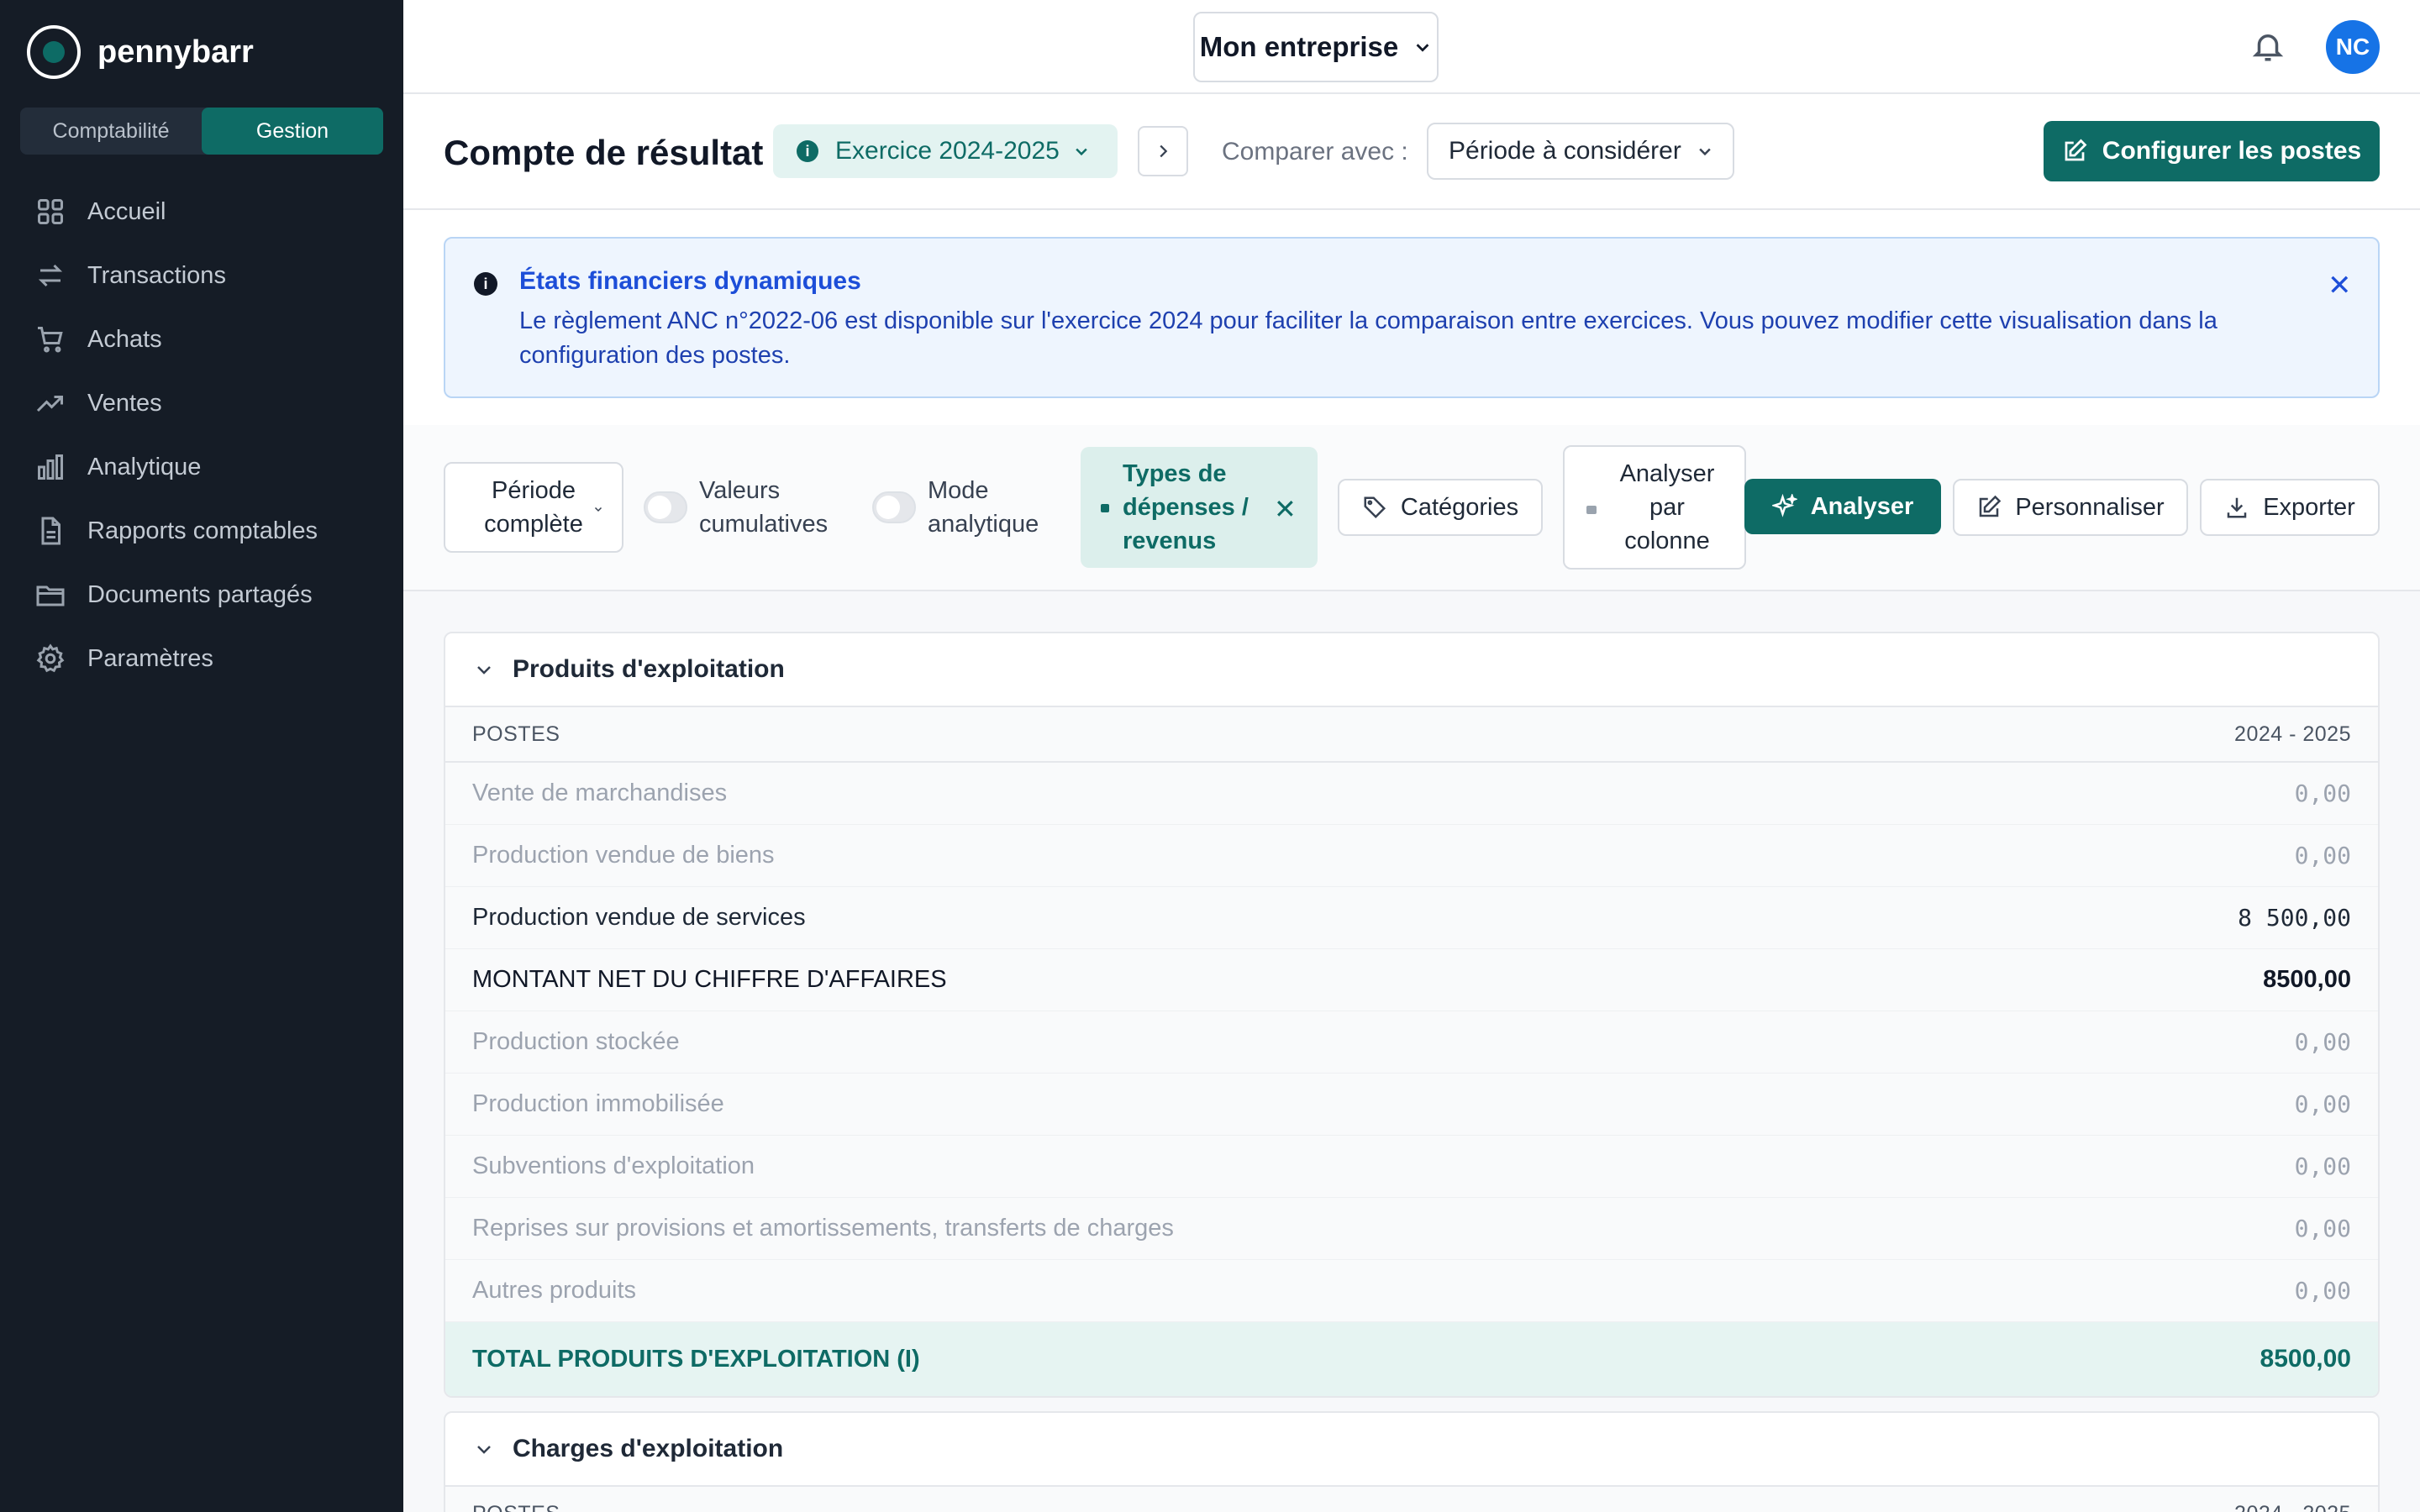  Describe the element at coordinates (2294, 918) in the screenshot. I see `row-value: 8 500,00` at that location.